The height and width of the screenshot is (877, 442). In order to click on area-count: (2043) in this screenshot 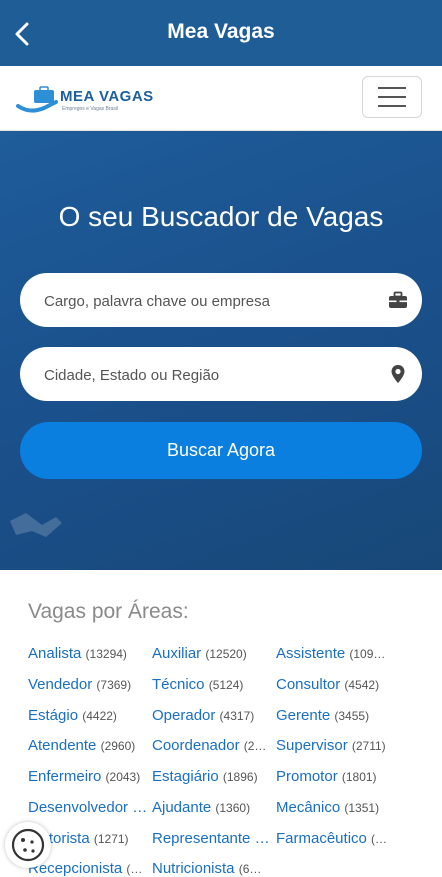, I will do `click(123, 777)`.